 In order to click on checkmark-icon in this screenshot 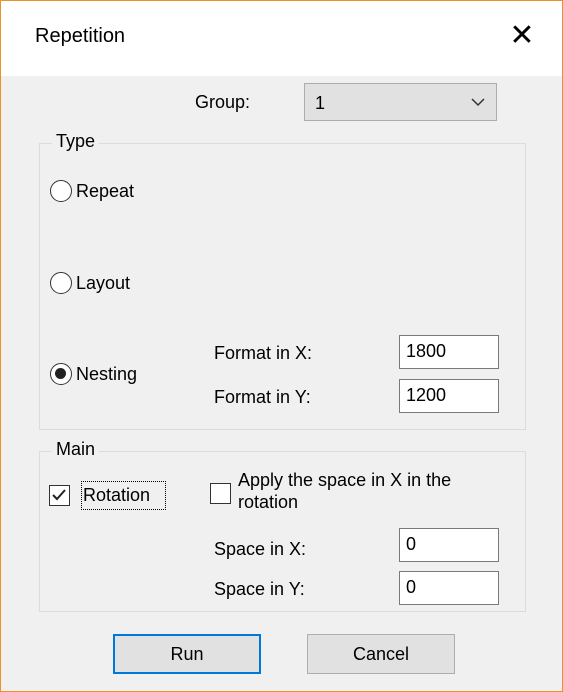, I will do `click(59, 495)`.